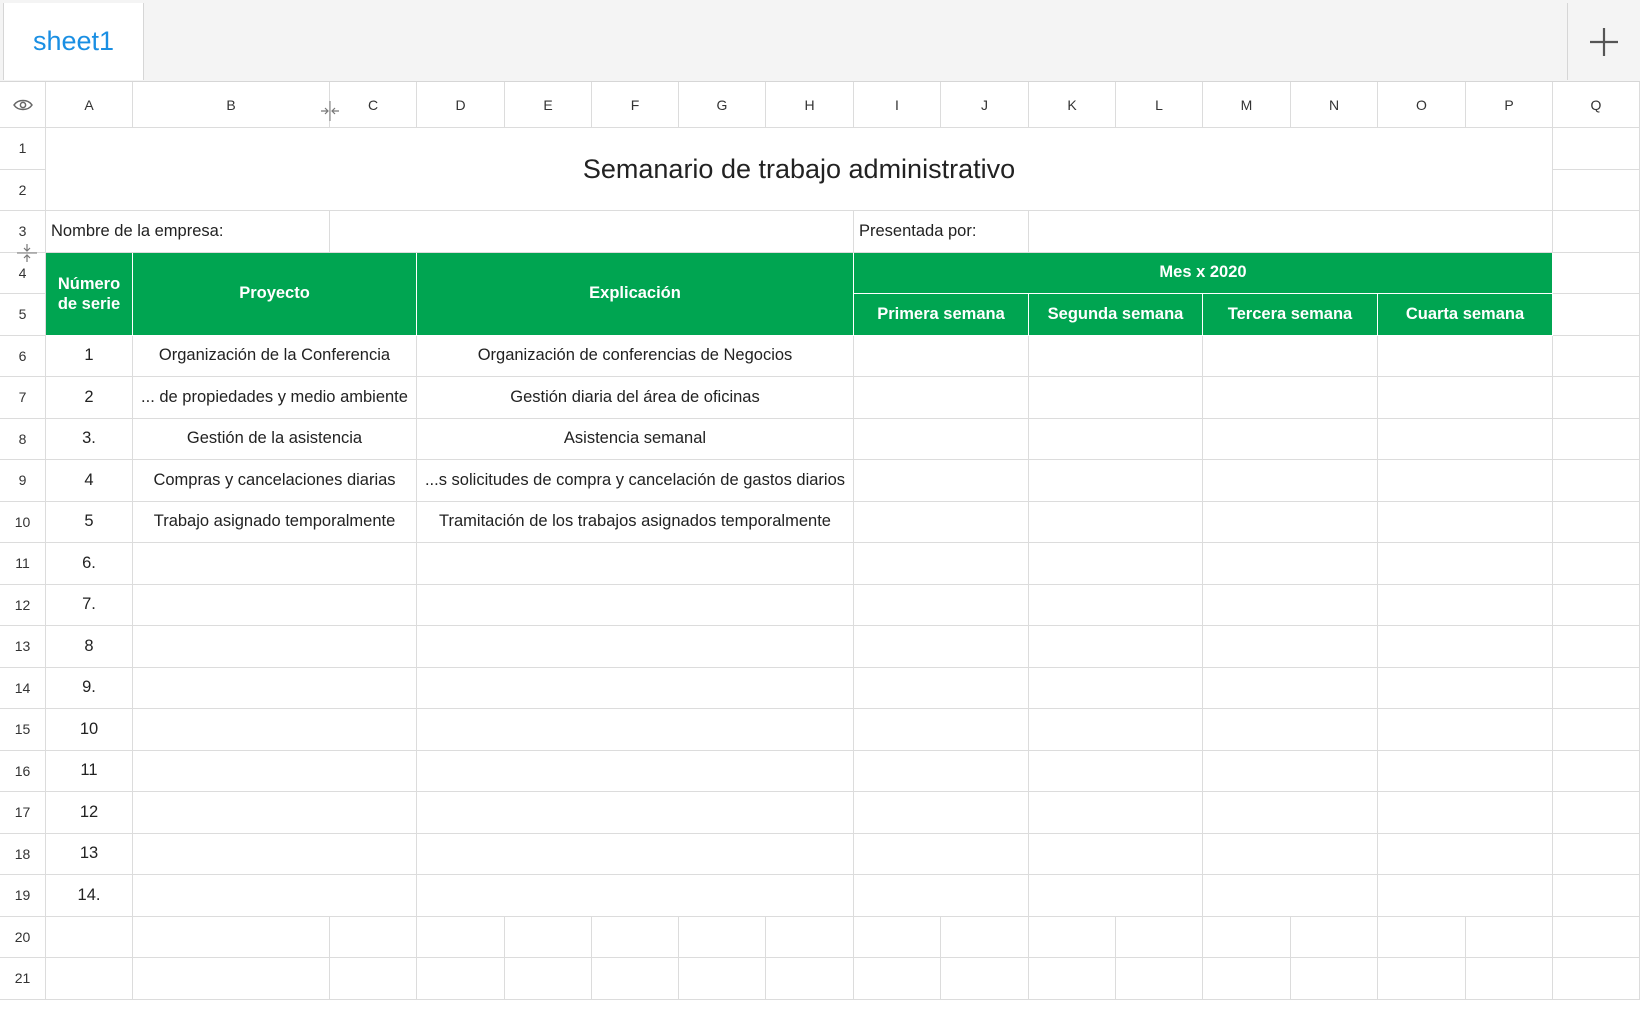 Image resolution: width=1640 pixels, height=1010 pixels. I want to click on serial-cell: 9., so click(89, 688).